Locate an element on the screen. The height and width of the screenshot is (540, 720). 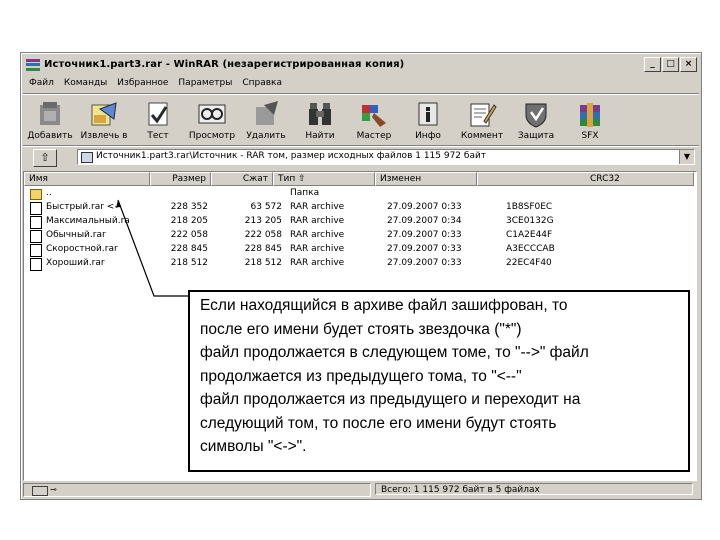
file-size: 228 352 is located at coordinates (189, 207).